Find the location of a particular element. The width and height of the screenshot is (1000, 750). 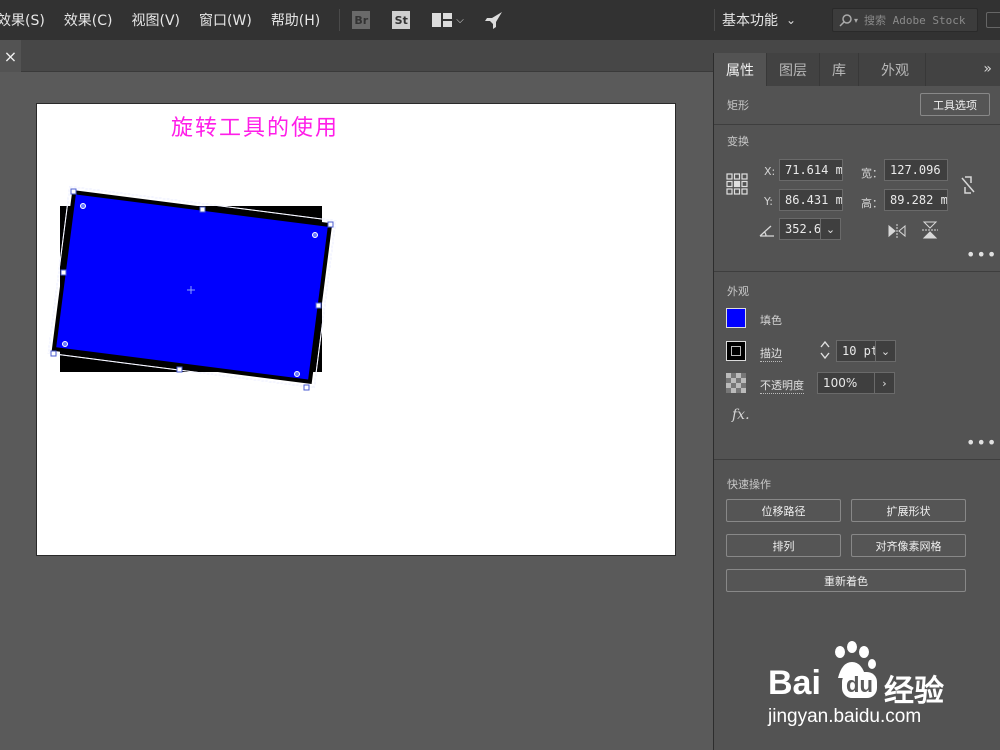

width-label: 宽： is located at coordinates (872, 173).